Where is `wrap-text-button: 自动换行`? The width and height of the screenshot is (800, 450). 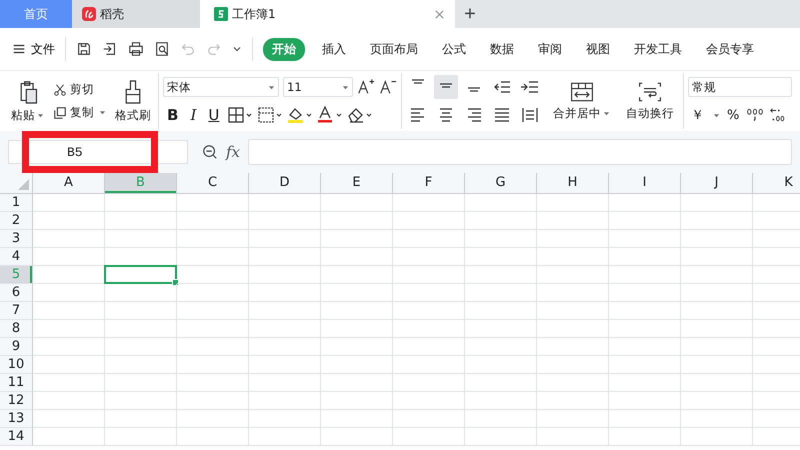
wrap-text-button: 自动换行 is located at coordinates (650, 101).